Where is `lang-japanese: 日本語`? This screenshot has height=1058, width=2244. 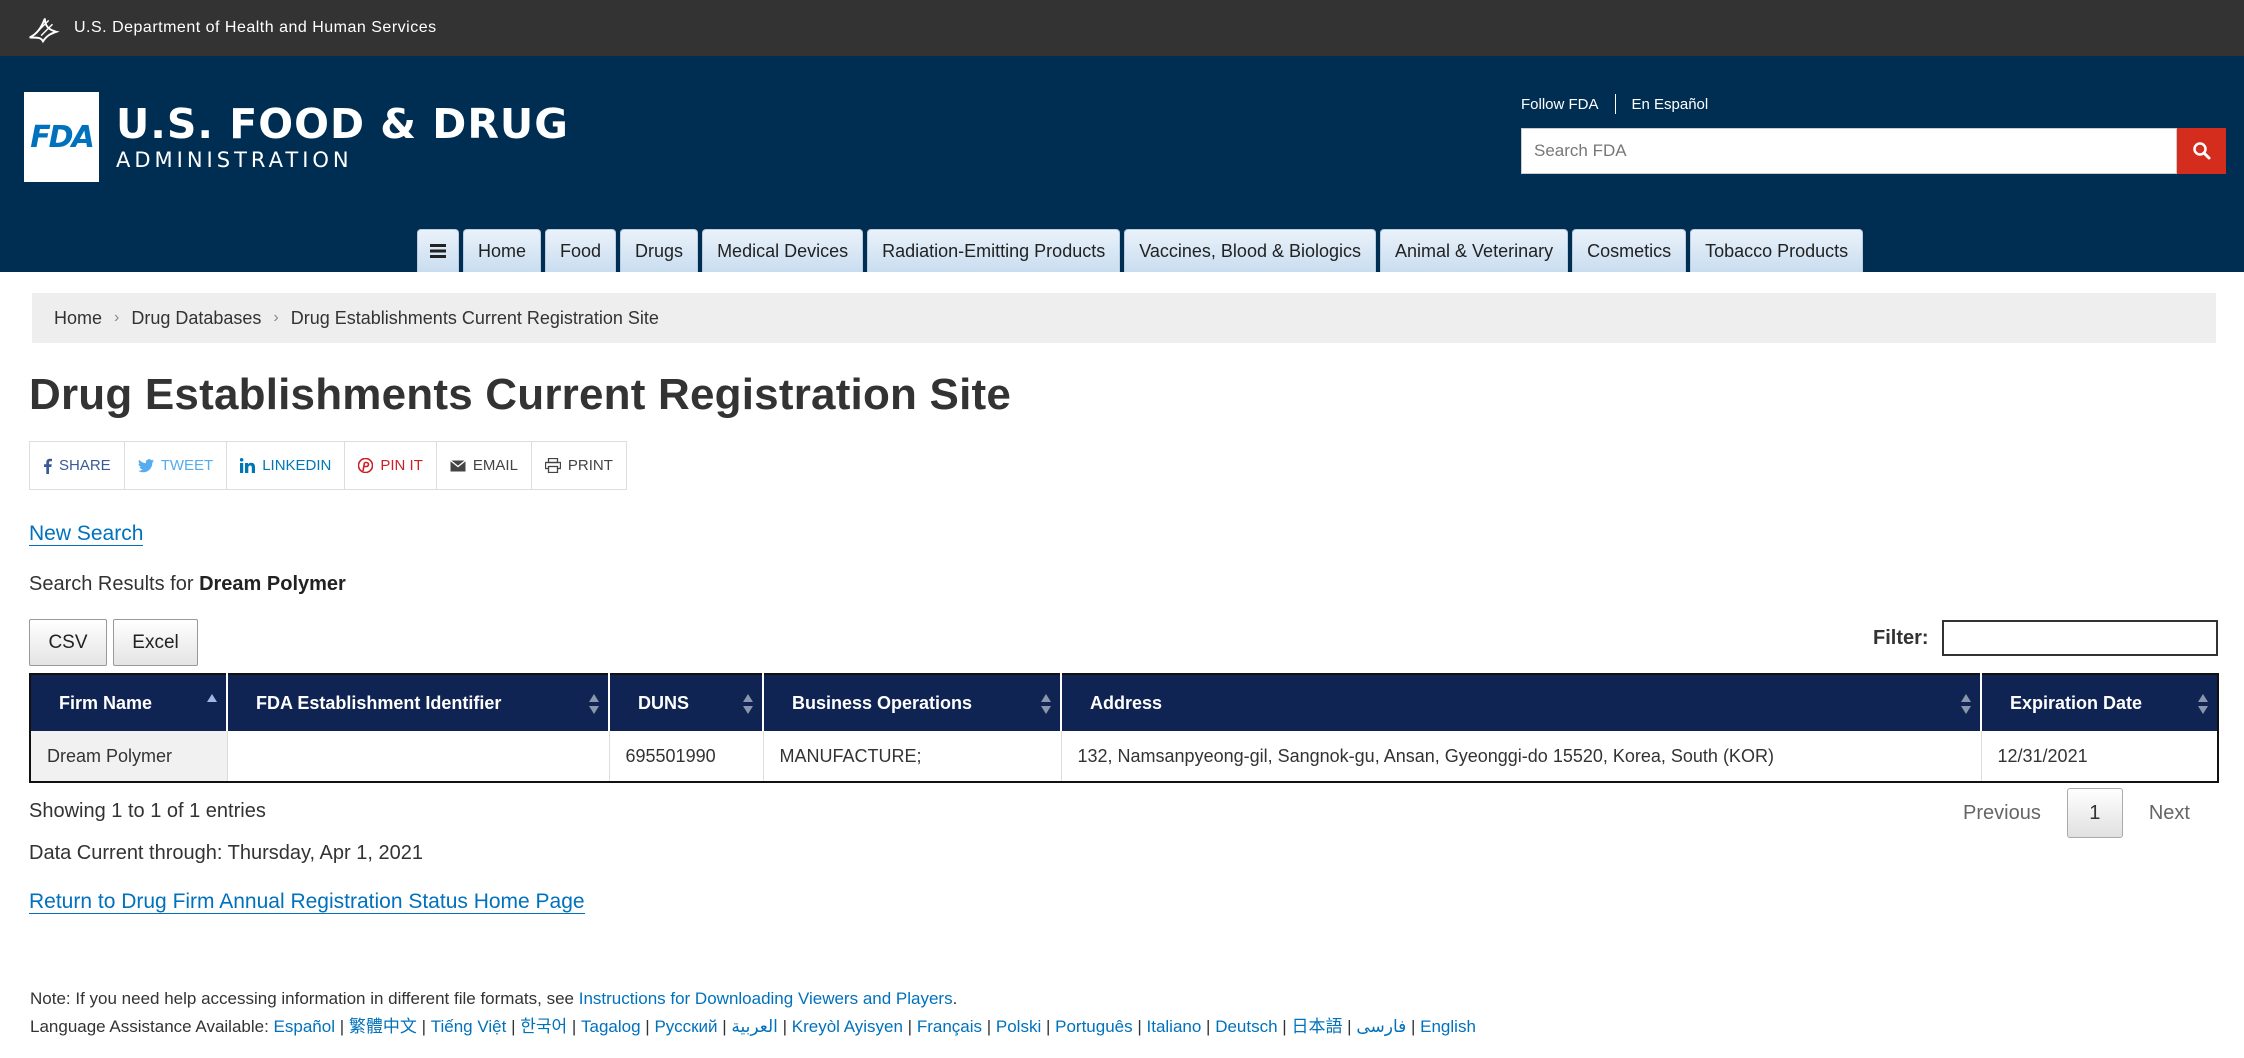
lang-japanese: 日本語 is located at coordinates (1316, 1026).